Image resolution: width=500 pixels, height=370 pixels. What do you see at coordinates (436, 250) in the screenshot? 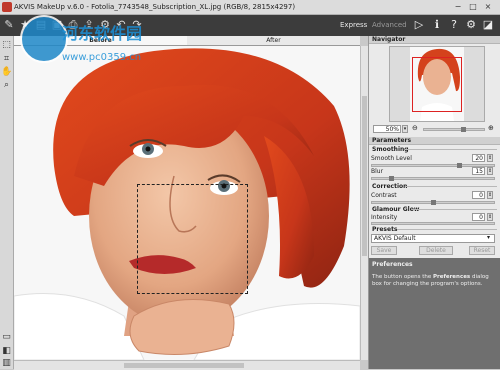
I see `preset-delete-button: Delete` at bounding box center [436, 250].